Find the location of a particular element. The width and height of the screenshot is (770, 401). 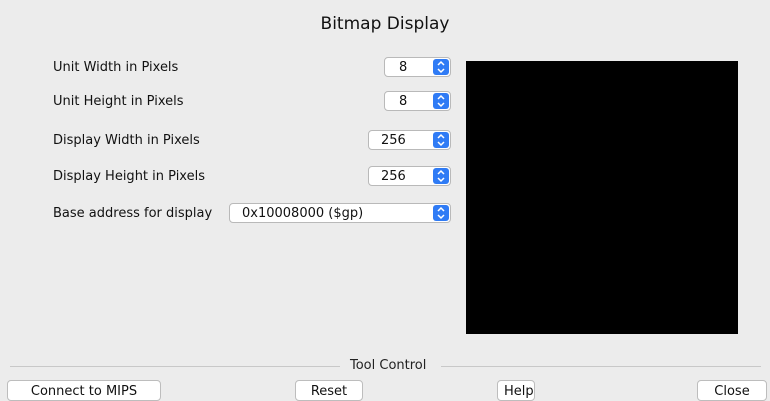

base-address-select: 0x10008000 ($gp) is located at coordinates (340, 213).